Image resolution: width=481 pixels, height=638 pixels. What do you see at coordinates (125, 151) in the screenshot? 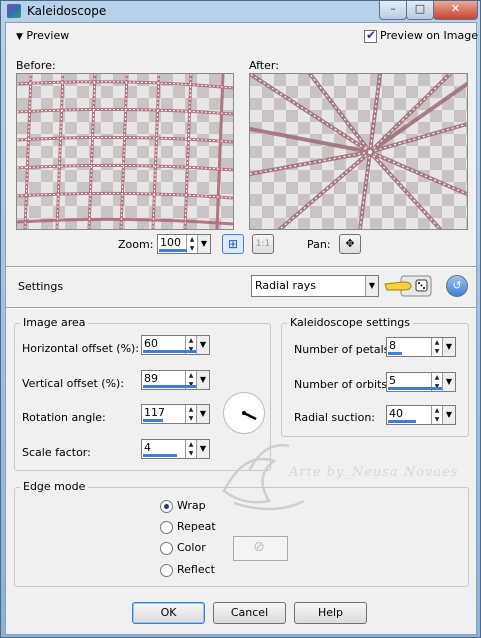
I see `before-preview-image` at bounding box center [125, 151].